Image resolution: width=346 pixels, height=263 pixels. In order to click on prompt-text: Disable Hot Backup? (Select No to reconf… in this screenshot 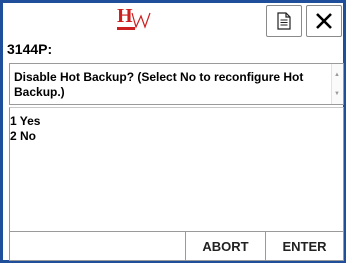, I will do `click(159, 84)`.